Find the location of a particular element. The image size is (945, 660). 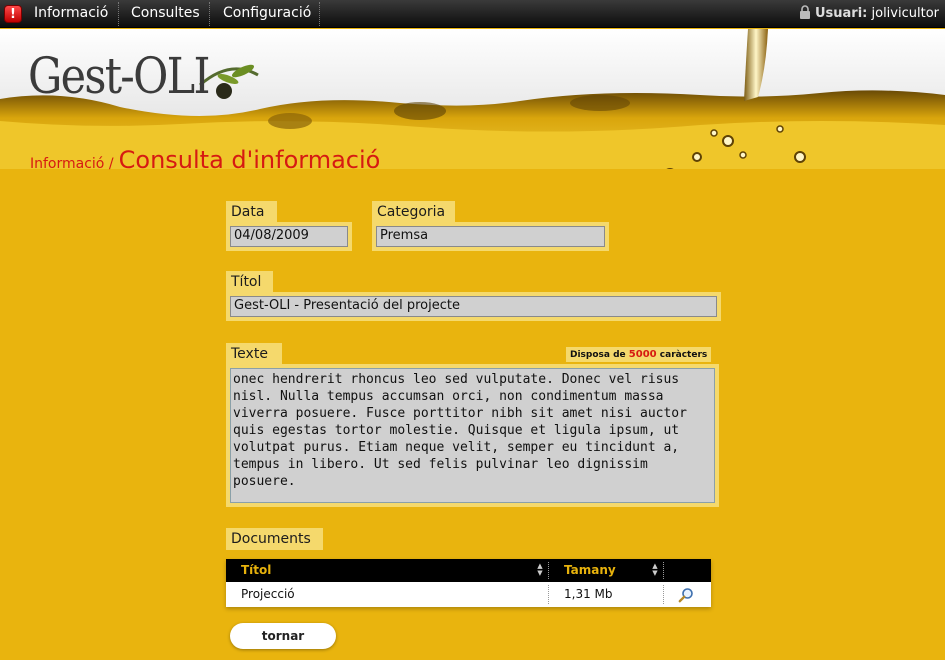

user-name: jolivicultor is located at coordinates (906, 13).